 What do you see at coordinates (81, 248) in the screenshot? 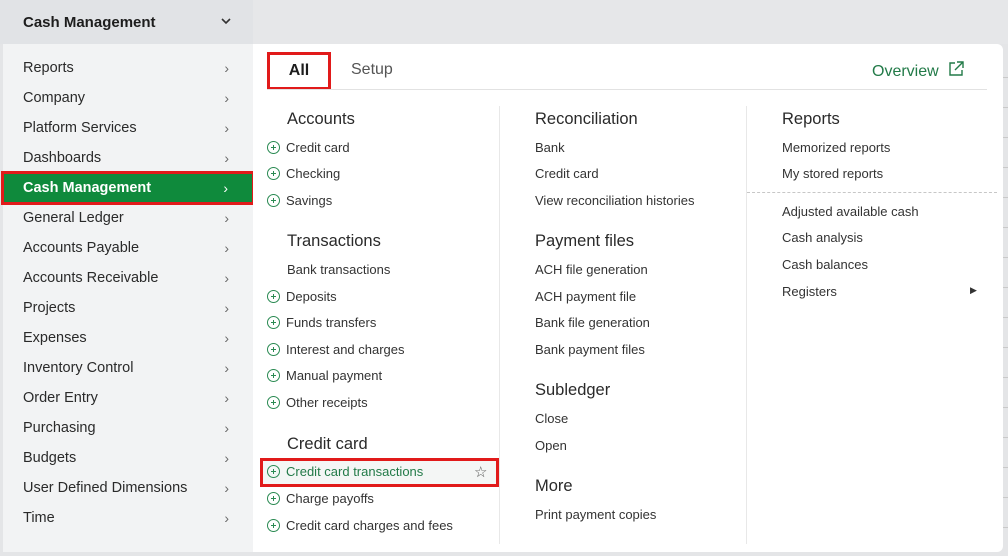
I see `sidebar-item-label: Accounts Payable` at bounding box center [81, 248].